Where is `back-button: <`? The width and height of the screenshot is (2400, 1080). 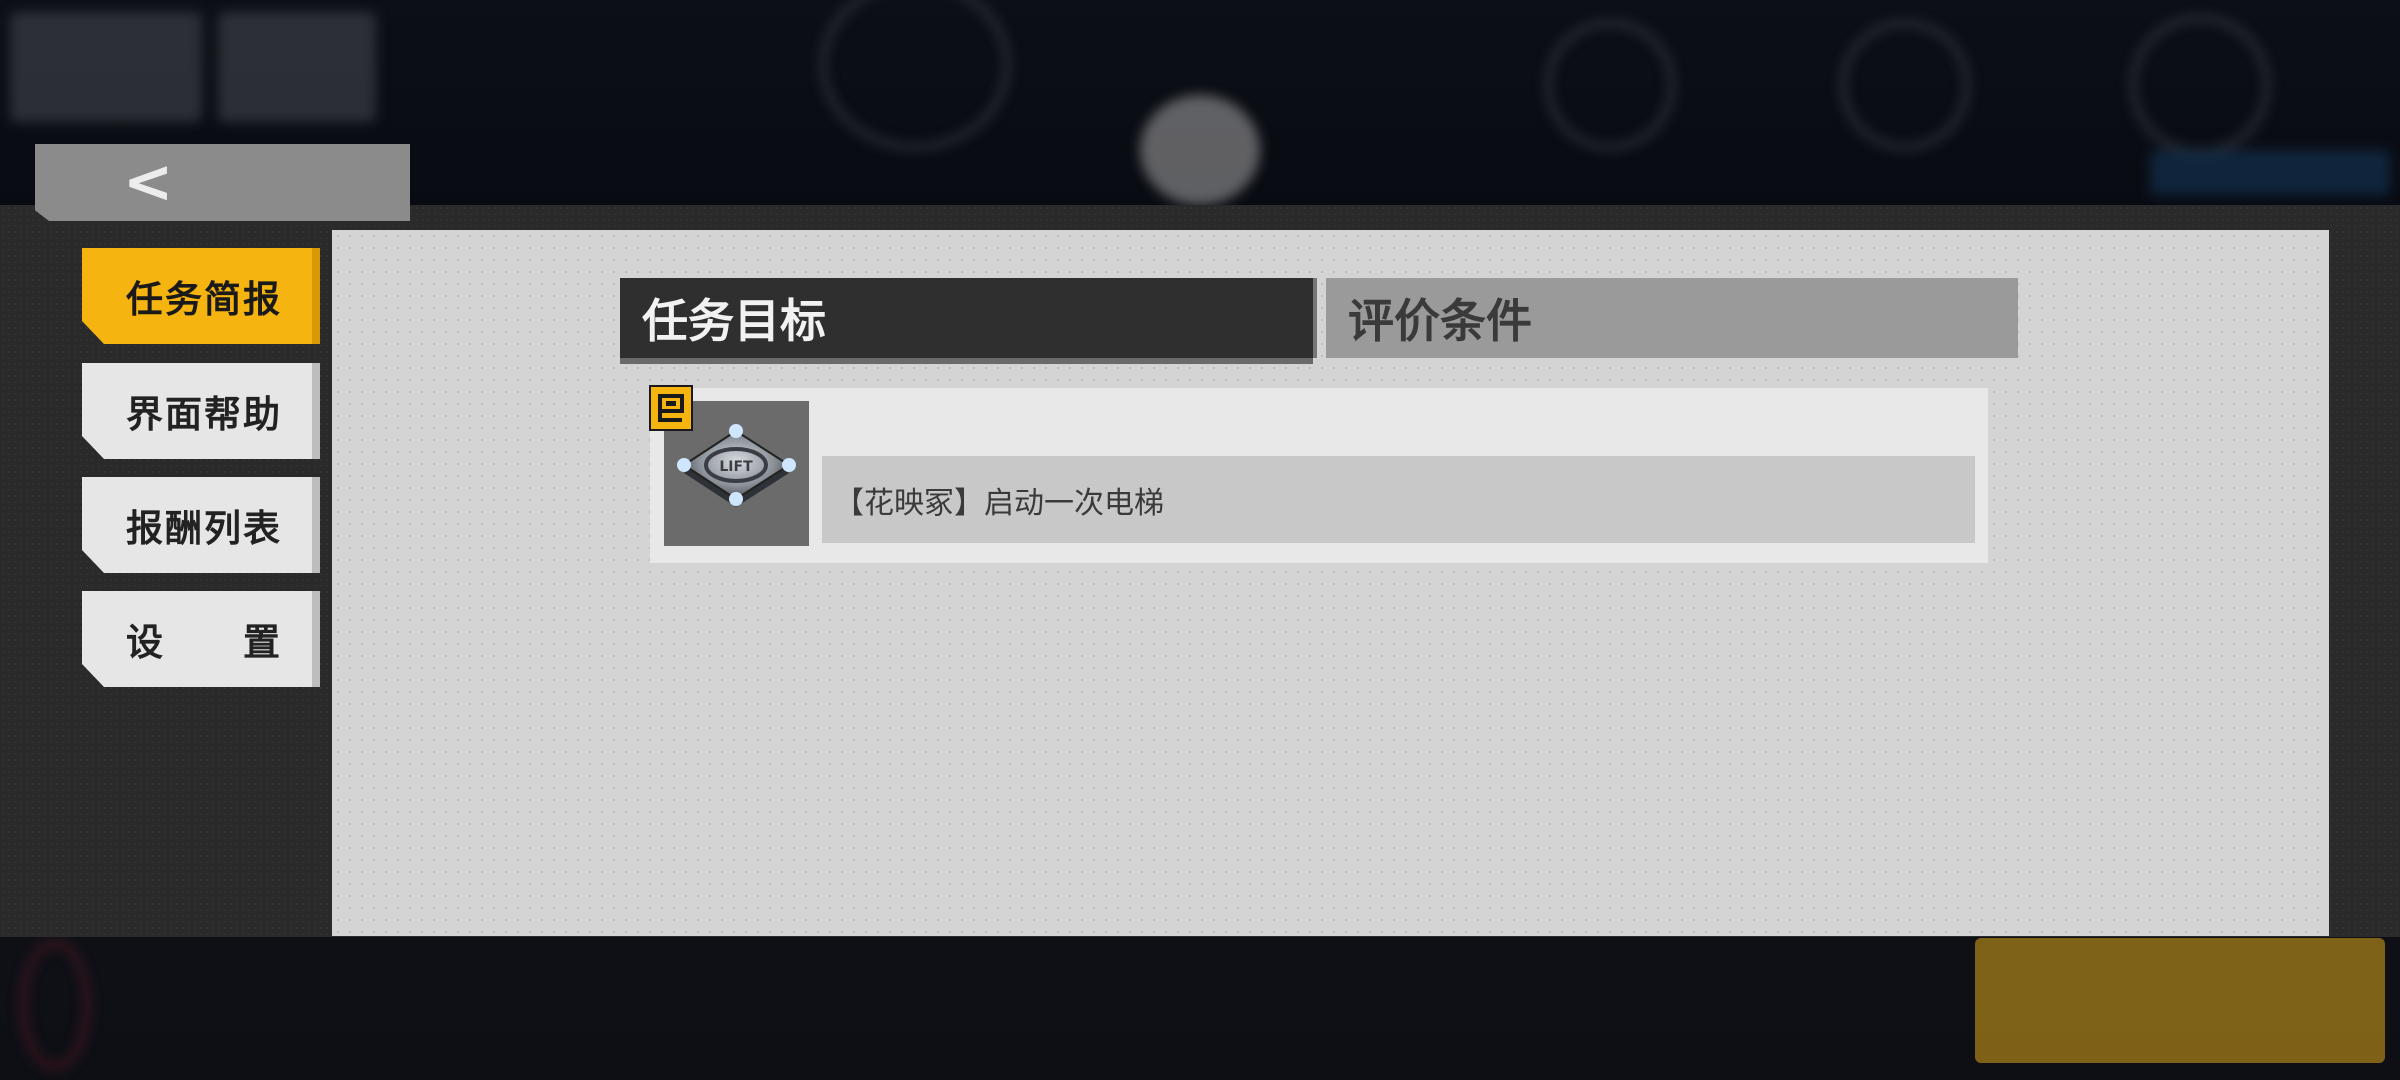 back-button: < is located at coordinates (222, 182).